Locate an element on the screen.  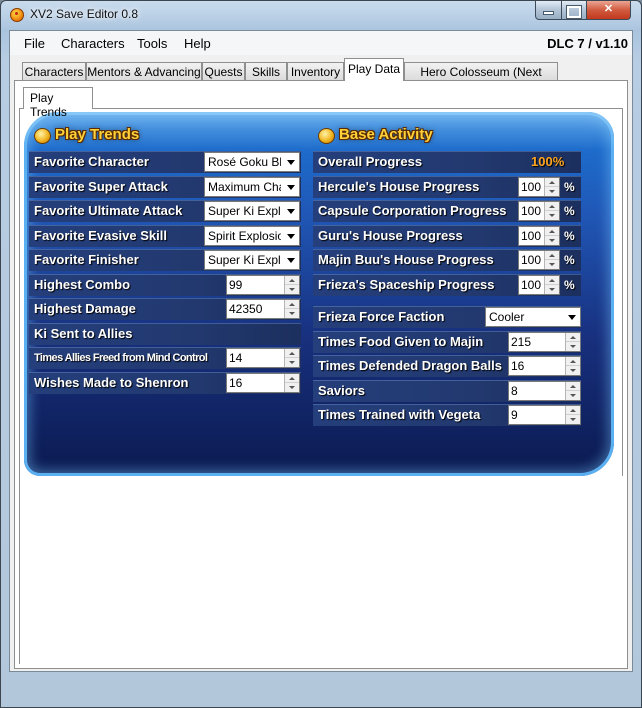
dragon-balls-row: Times Defended Dragon Balls 16 is located at coordinates (447, 366).